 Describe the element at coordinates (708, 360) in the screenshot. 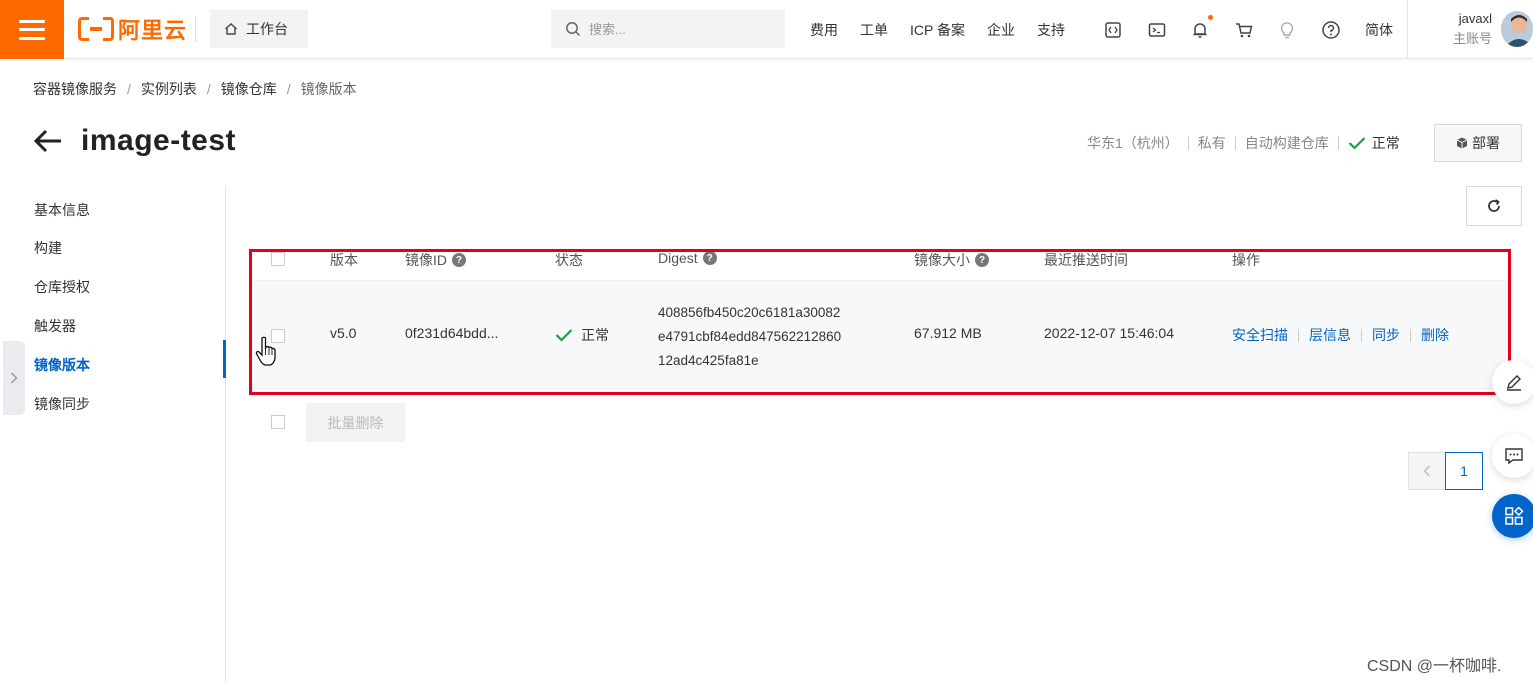

I see `digest-line: 12ad4c425fa81e` at that location.